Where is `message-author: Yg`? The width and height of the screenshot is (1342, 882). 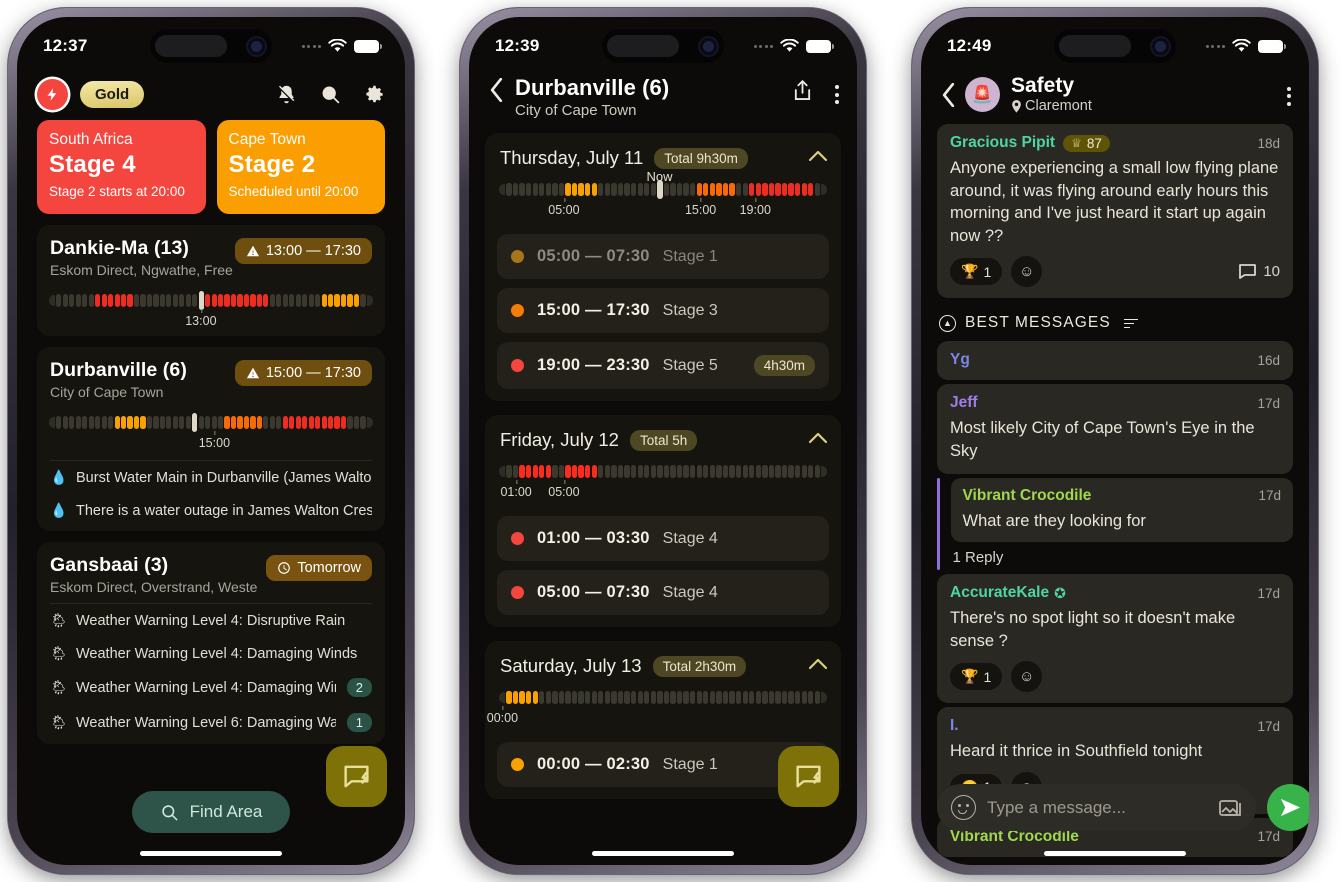 message-author: Yg is located at coordinates (960, 360).